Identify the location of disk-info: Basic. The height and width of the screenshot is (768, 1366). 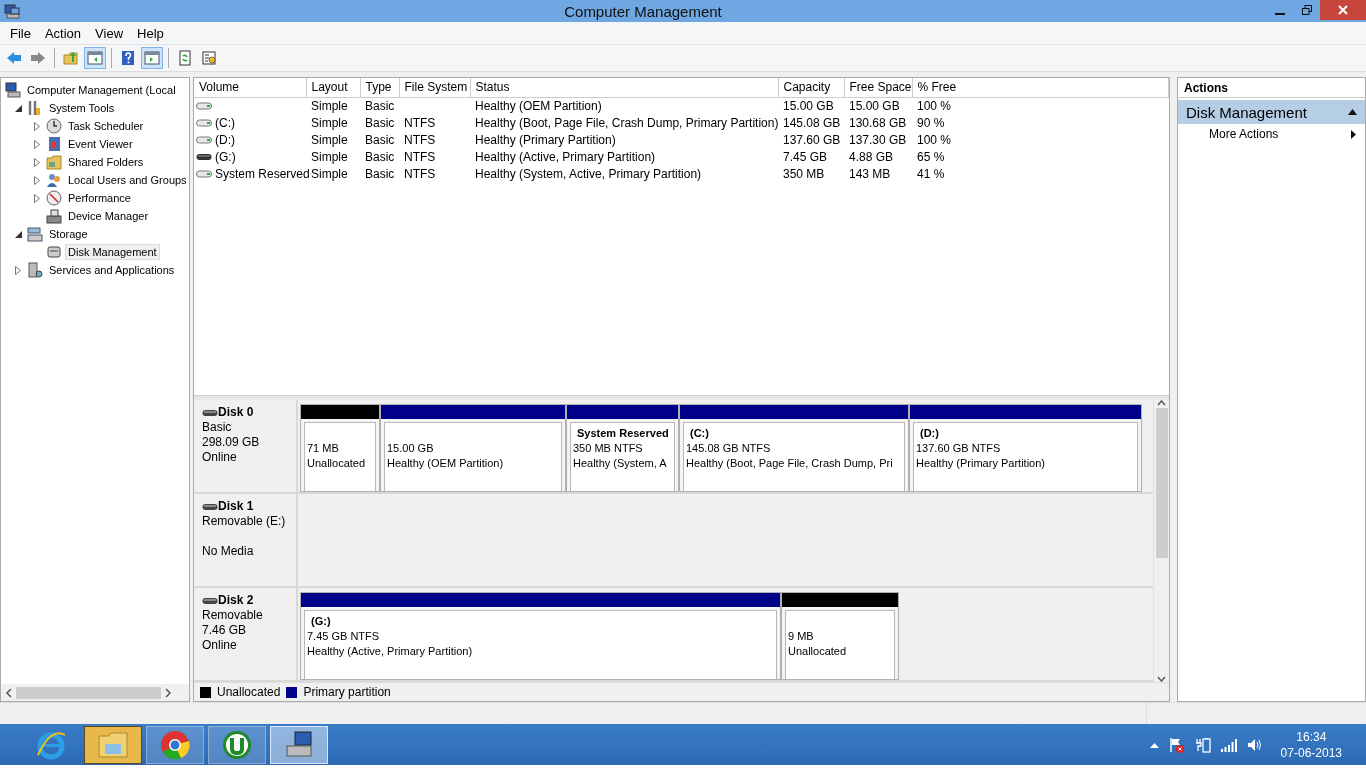
(217, 427).